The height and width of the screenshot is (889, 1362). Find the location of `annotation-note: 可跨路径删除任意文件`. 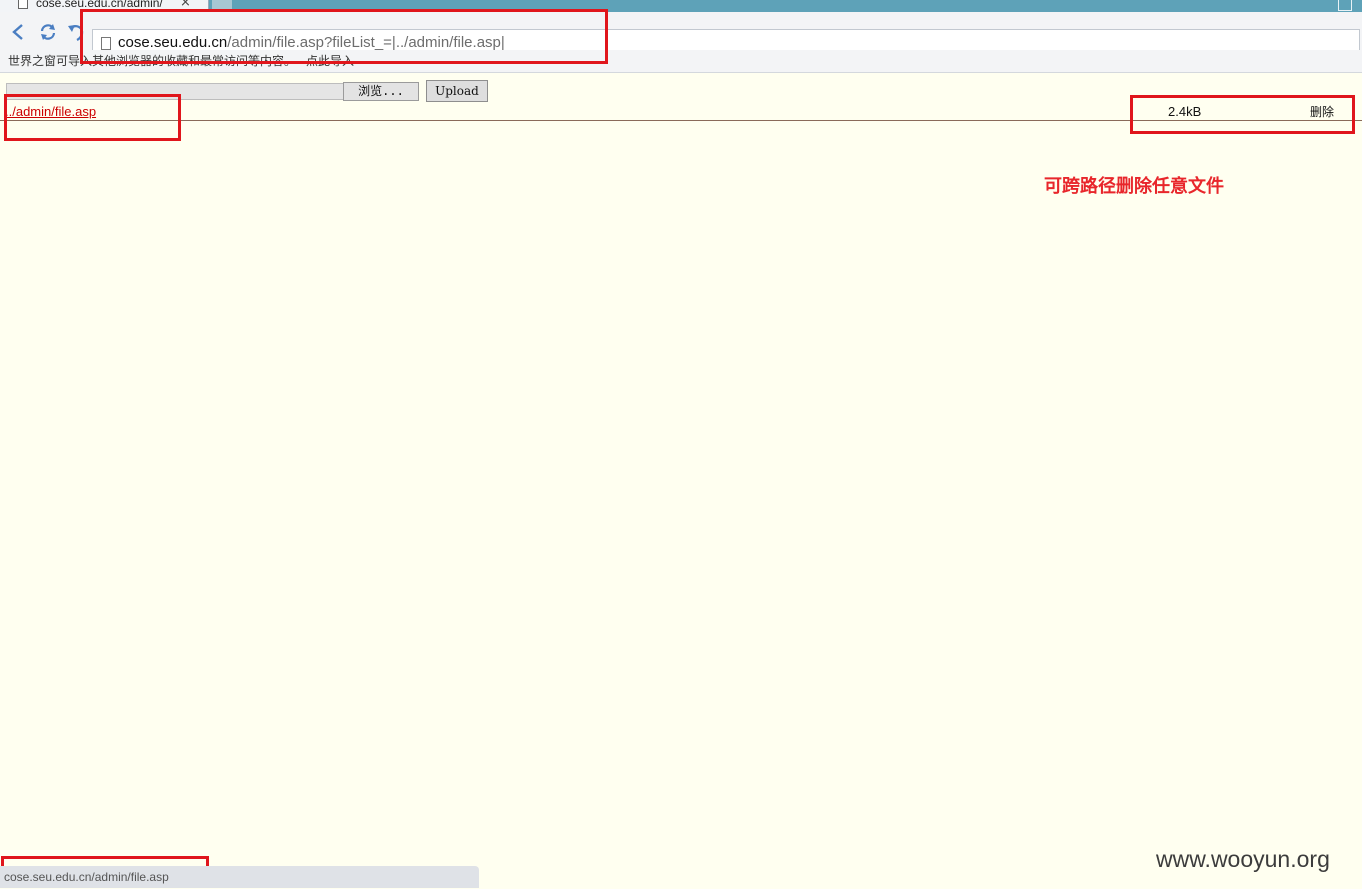

annotation-note: 可跨路径删除任意文件 is located at coordinates (1134, 186).